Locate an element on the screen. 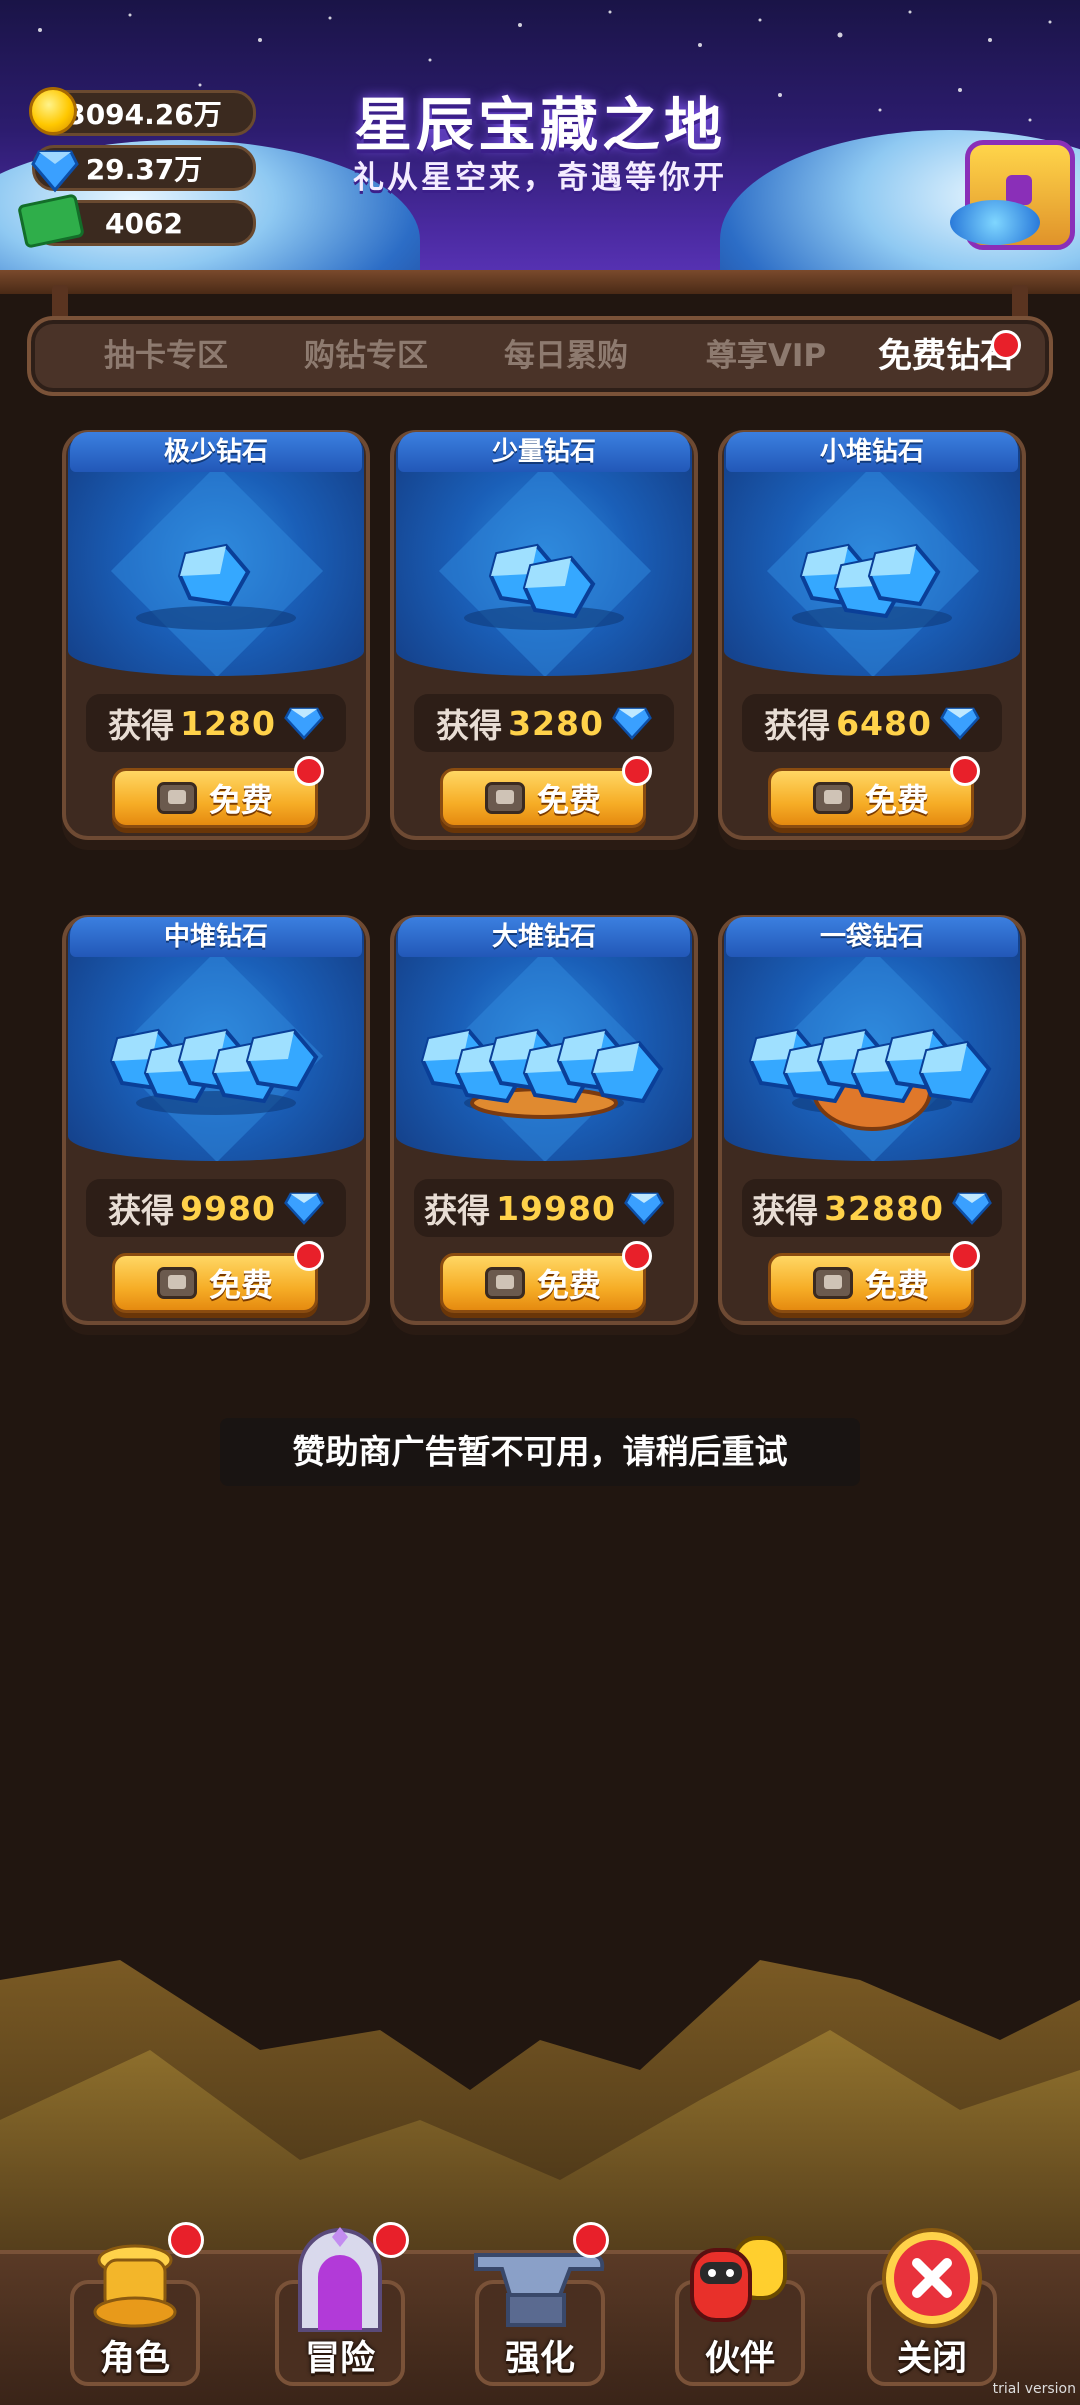 Image resolution: width=1080 pixels, height=2405 pixels. tab-bar: 抽卡专区 购钻专区 每日累购 尊享VIP 免费钻石 is located at coordinates (540, 356).